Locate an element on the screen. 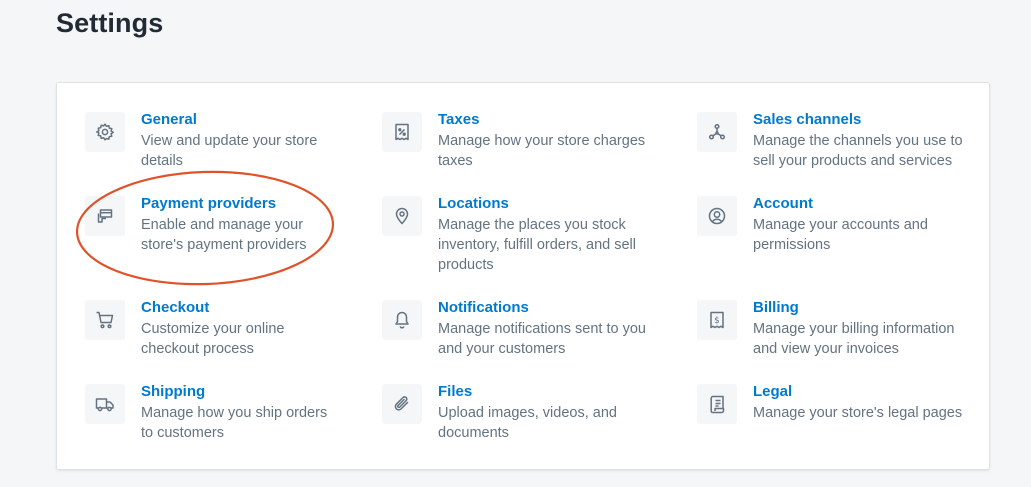 The width and height of the screenshot is (1031, 487). payment-card-icon is located at coordinates (105, 216).